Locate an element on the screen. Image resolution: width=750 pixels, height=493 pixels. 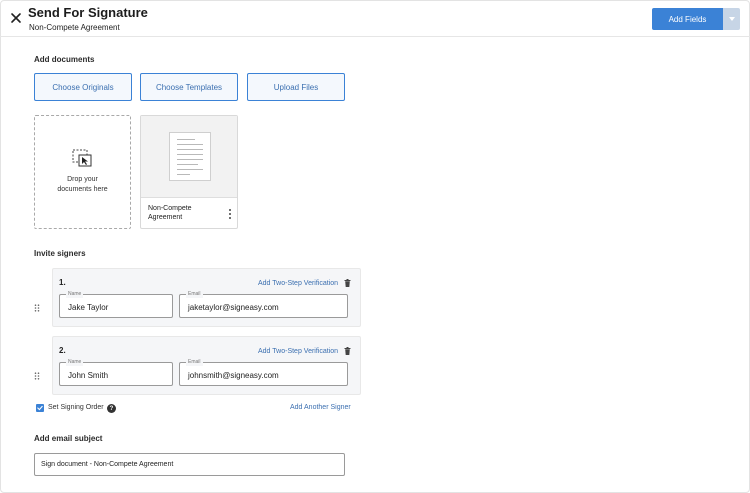
document-thumbnail is located at coordinates (190, 156).